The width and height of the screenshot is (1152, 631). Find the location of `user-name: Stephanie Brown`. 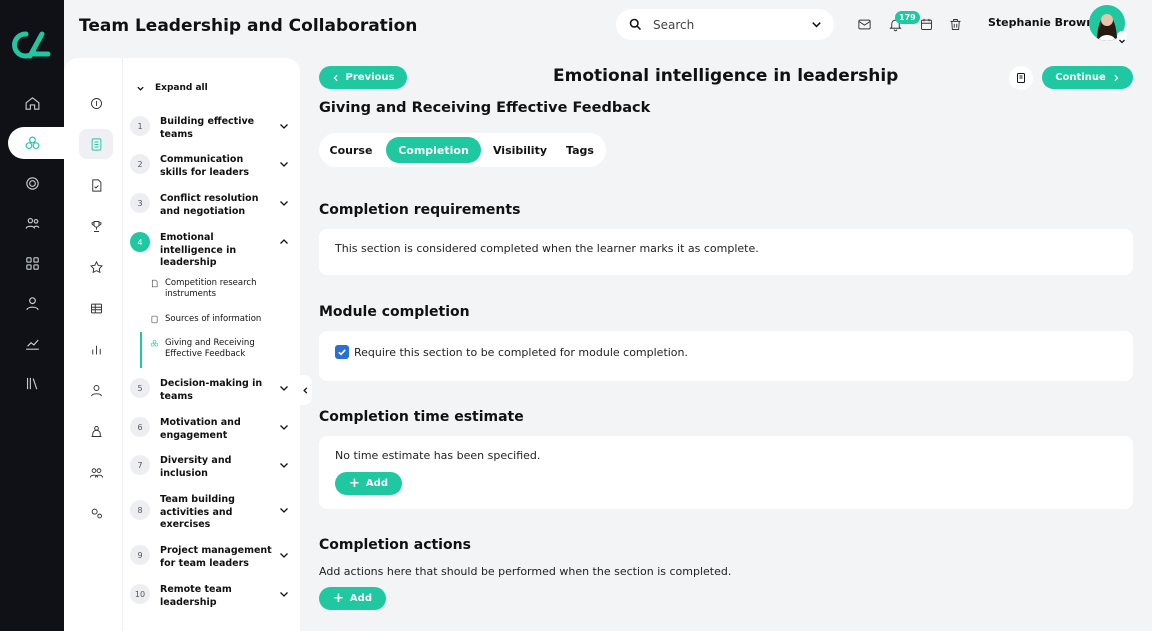

user-name: Stephanie Brown is located at coordinates (1041, 22).